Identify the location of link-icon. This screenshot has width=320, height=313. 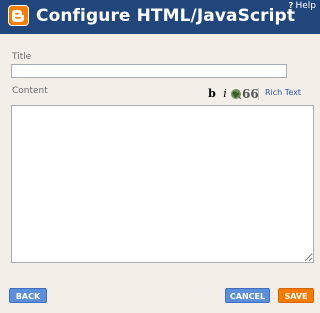
(236, 94).